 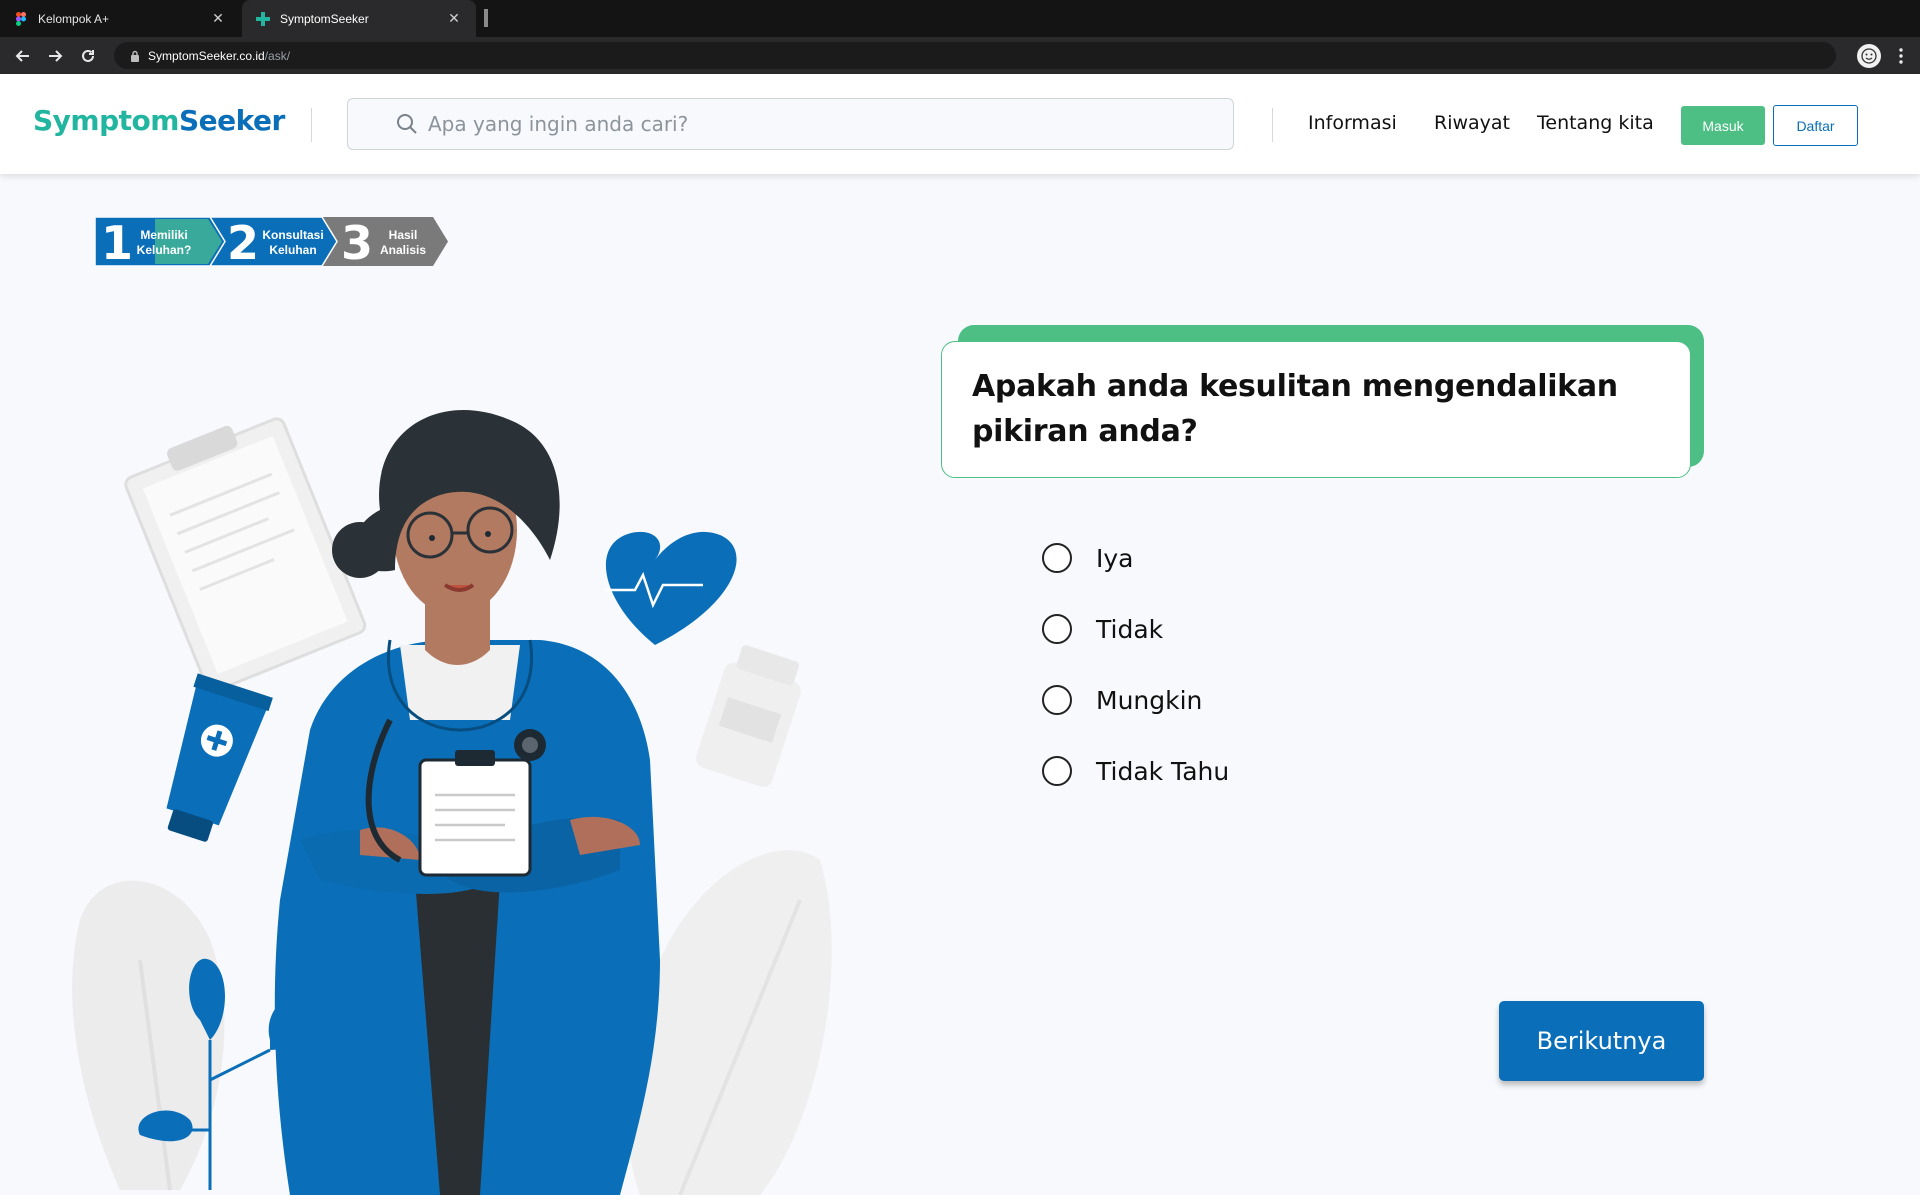 What do you see at coordinates (136, 56) in the screenshot?
I see `lock-icon` at bounding box center [136, 56].